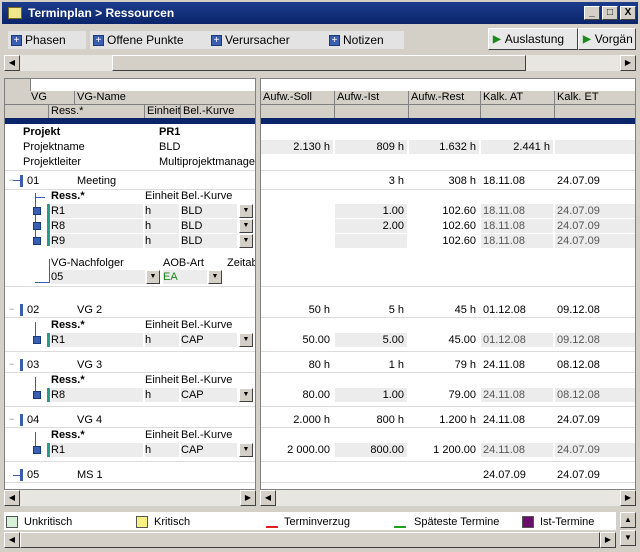  I want to click on col-blank, so click(27, 112).